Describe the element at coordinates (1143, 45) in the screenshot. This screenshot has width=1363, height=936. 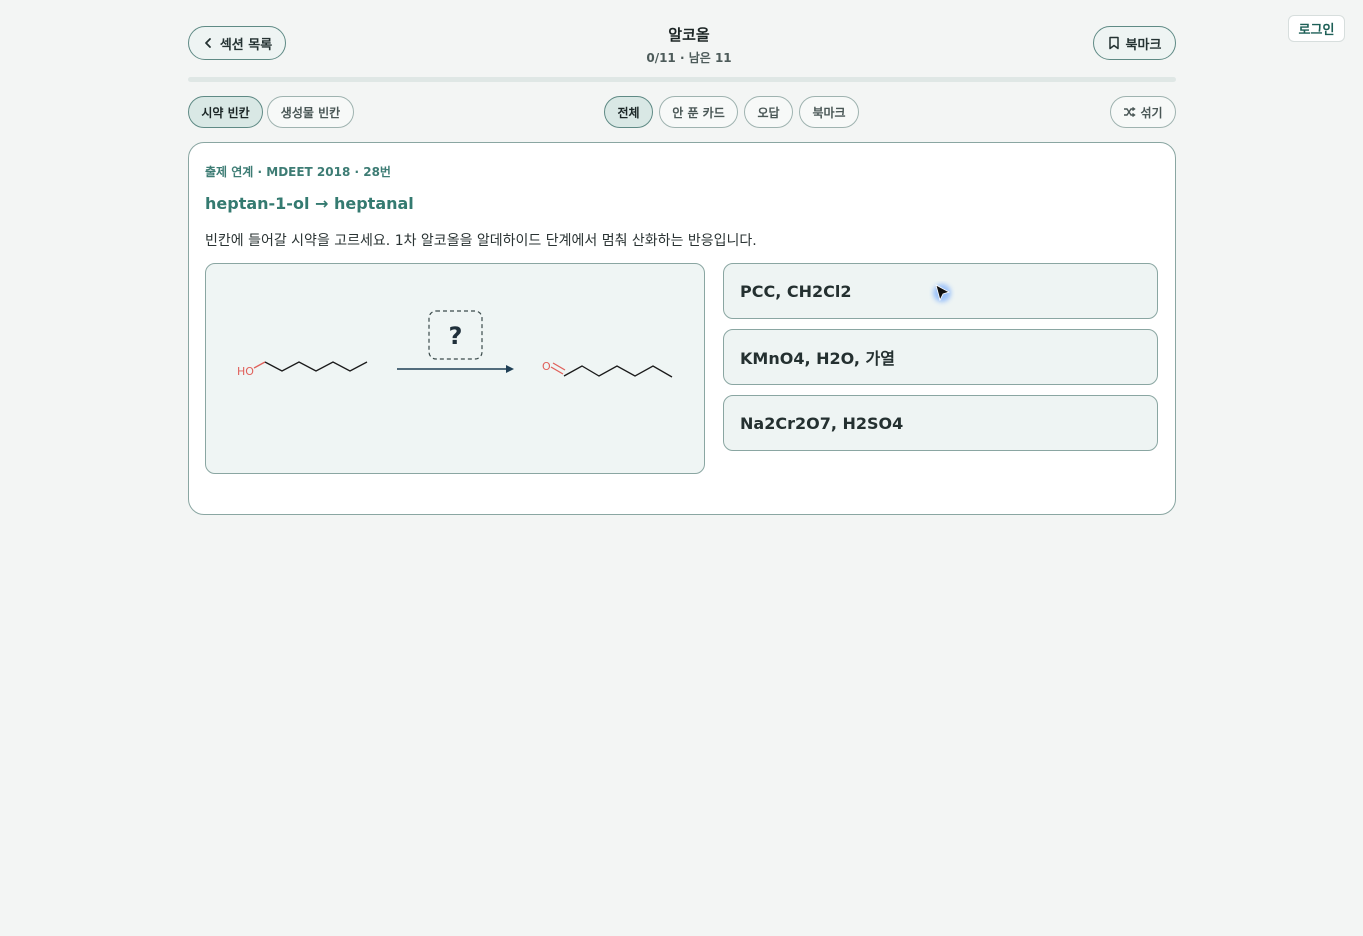
I see `bookmark-button-label: 북마크` at that location.